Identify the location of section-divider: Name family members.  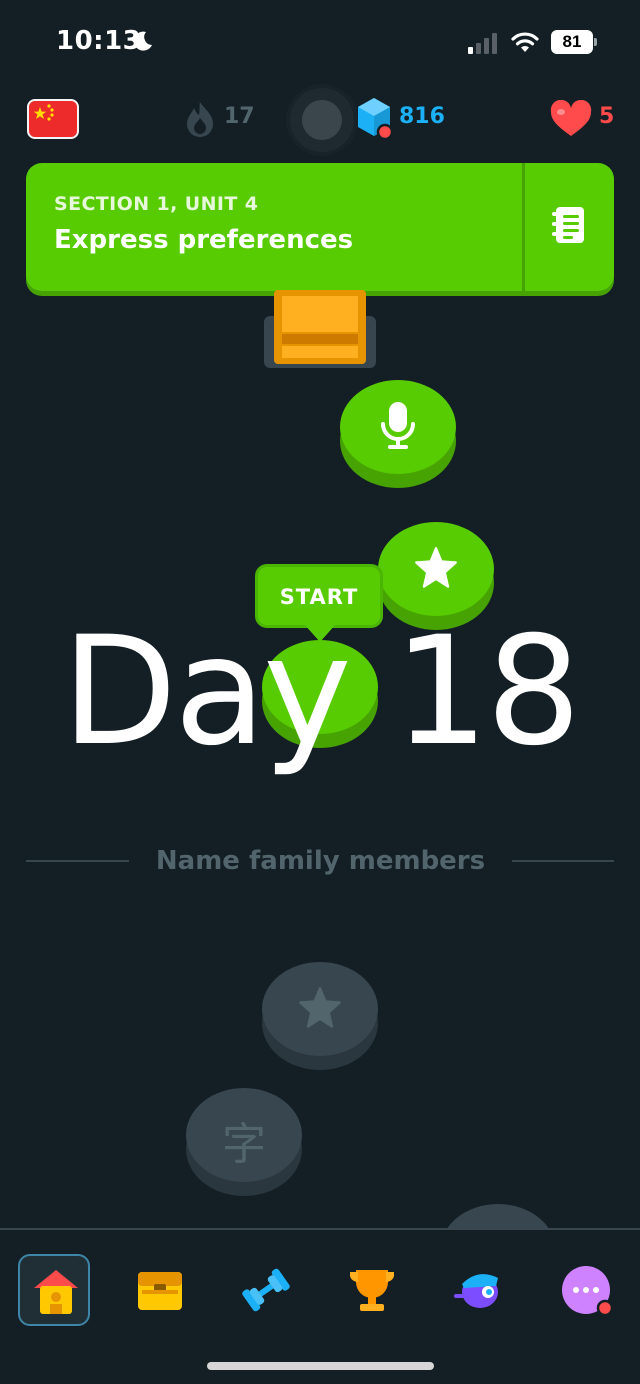
(320, 862).